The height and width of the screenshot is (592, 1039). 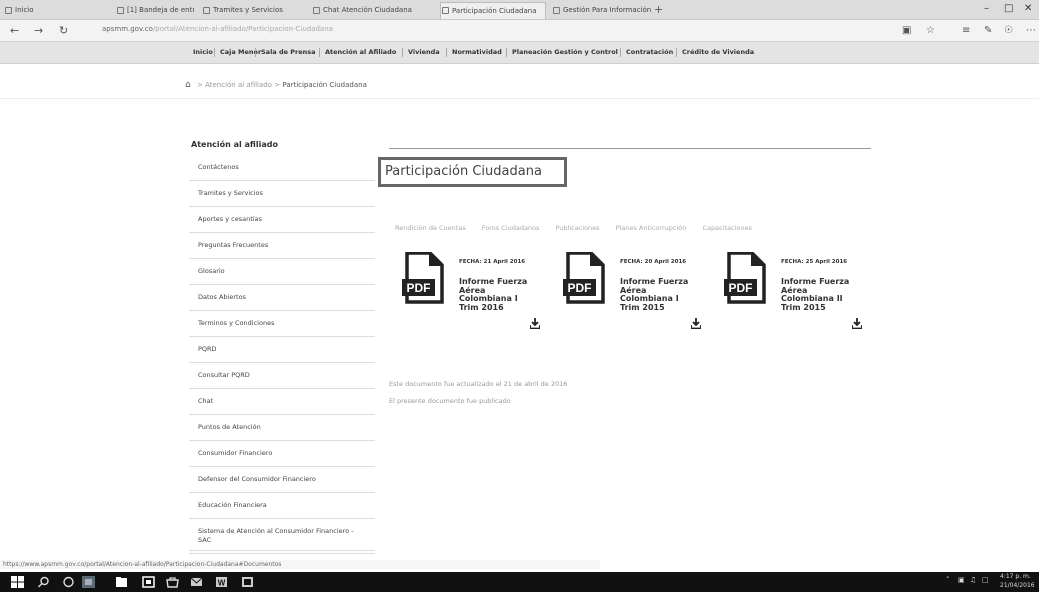 What do you see at coordinates (148, 582) in the screenshot?
I see `edge-browser-icon` at bounding box center [148, 582].